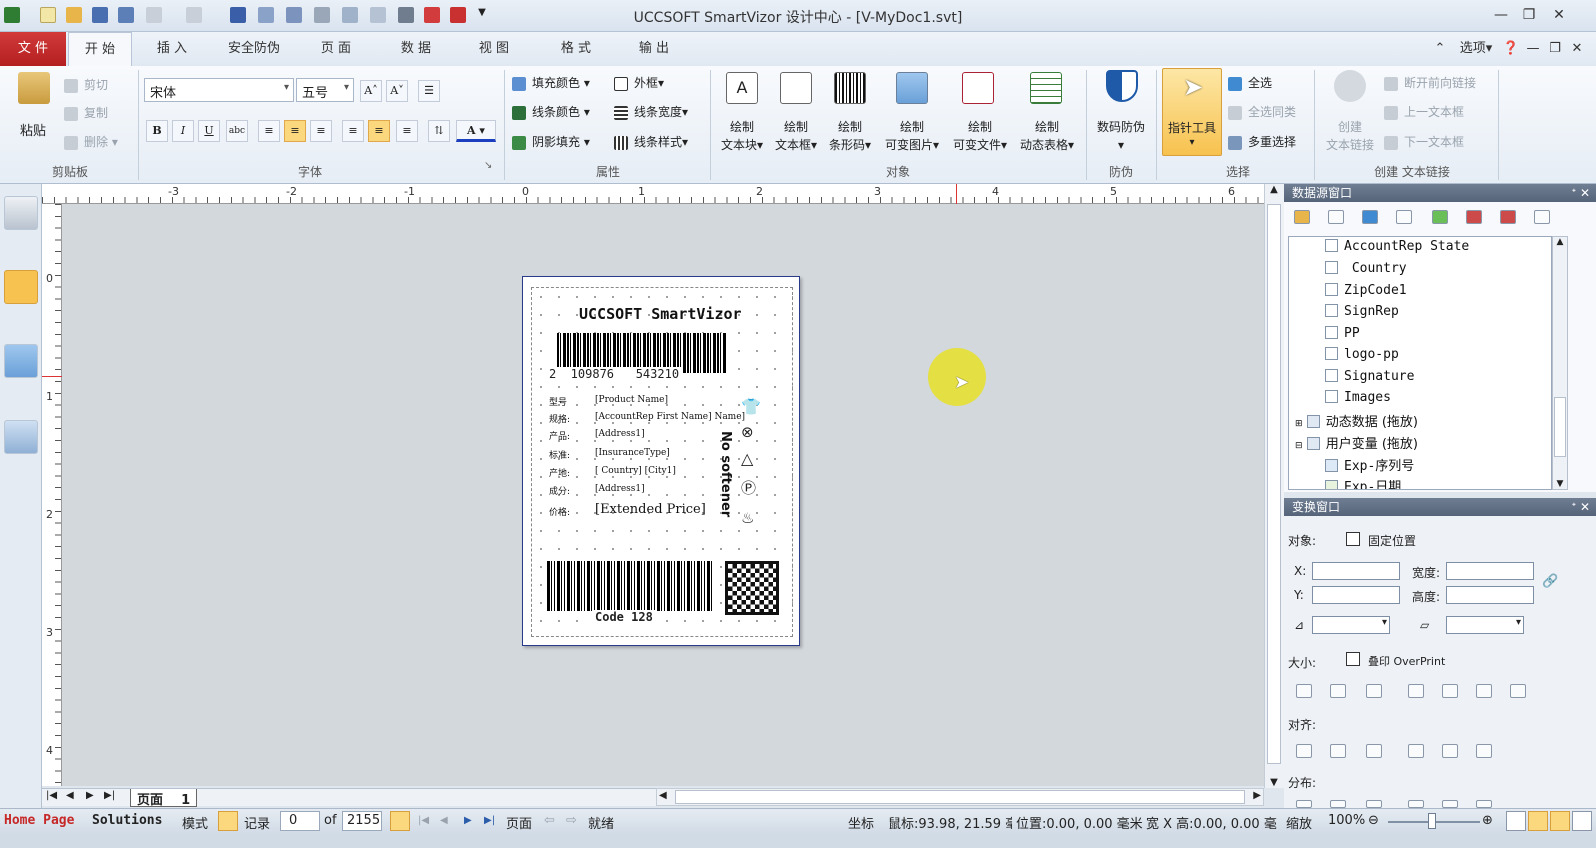 The image size is (1596, 848). I want to click on multi-select-button: 多重选择, so click(1262, 141).